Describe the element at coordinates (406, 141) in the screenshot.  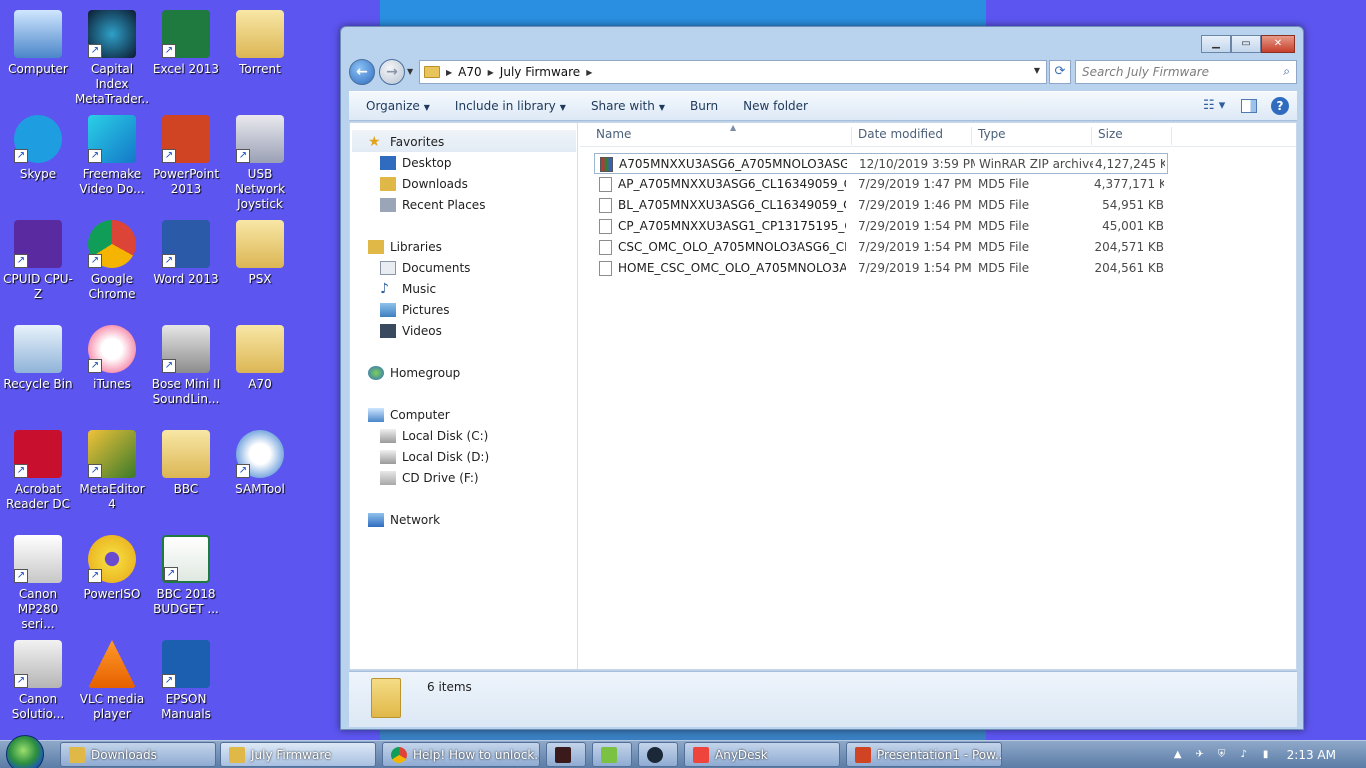
I see `nav-favorites: ★ Favorites` at that location.